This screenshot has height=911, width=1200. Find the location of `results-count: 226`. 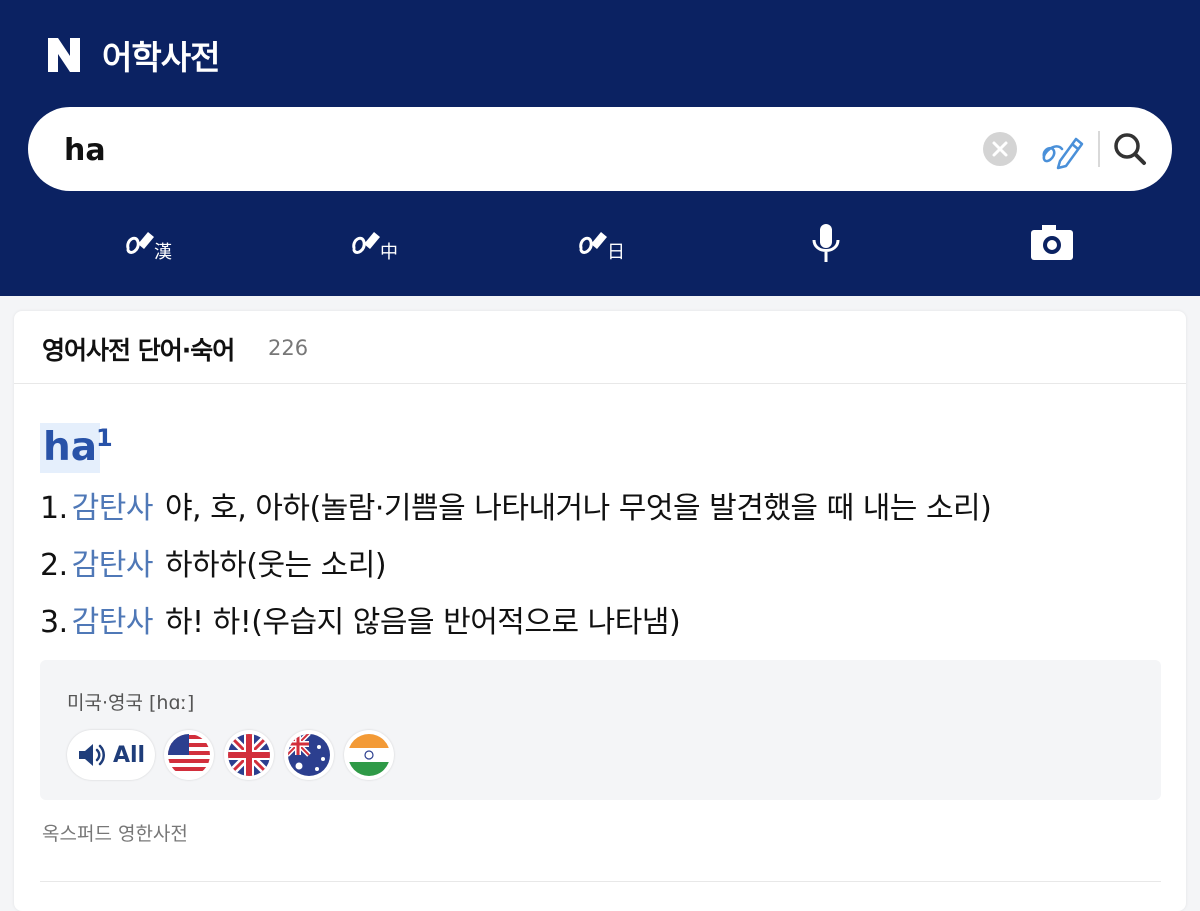

results-count: 226 is located at coordinates (288, 348).